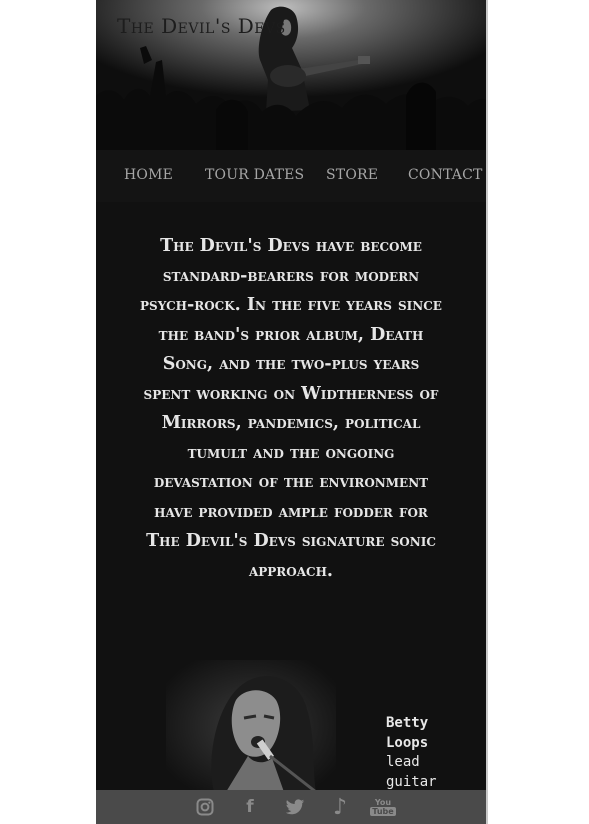 The height and width of the screenshot is (824, 589). I want to click on nav-item-home: HOME, so click(148, 175).